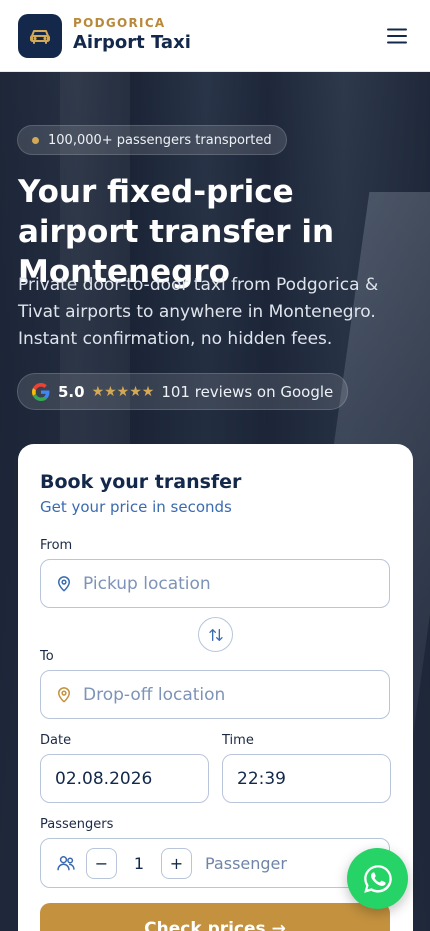 This screenshot has height=931, width=430. What do you see at coordinates (123, 391) in the screenshot?
I see `star-icons: ★★★★★` at bounding box center [123, 391].